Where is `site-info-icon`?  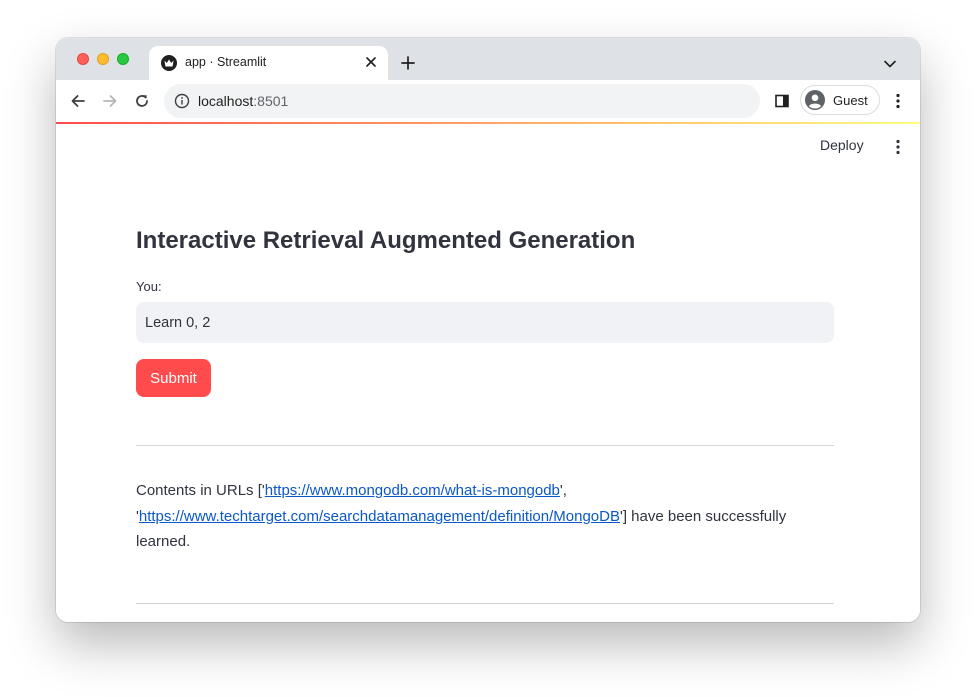 site-info-icon is located at coordinates (182, 101).